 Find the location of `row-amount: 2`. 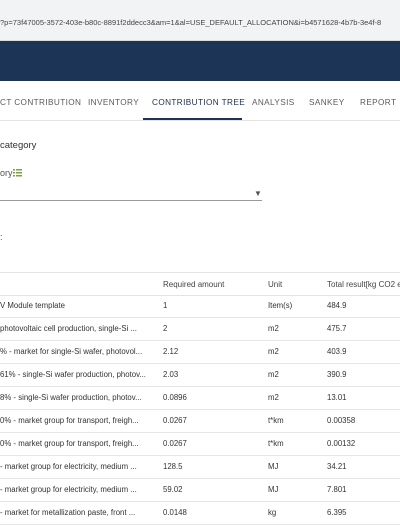

row-amount: 2 is located at coordinates (165, 328).